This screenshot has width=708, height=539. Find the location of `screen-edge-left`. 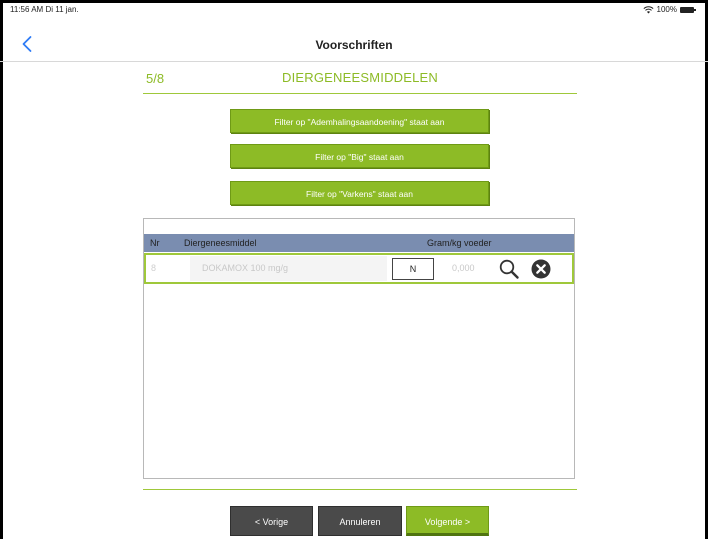

screen-edge-left is located at coordinates (1, 269).